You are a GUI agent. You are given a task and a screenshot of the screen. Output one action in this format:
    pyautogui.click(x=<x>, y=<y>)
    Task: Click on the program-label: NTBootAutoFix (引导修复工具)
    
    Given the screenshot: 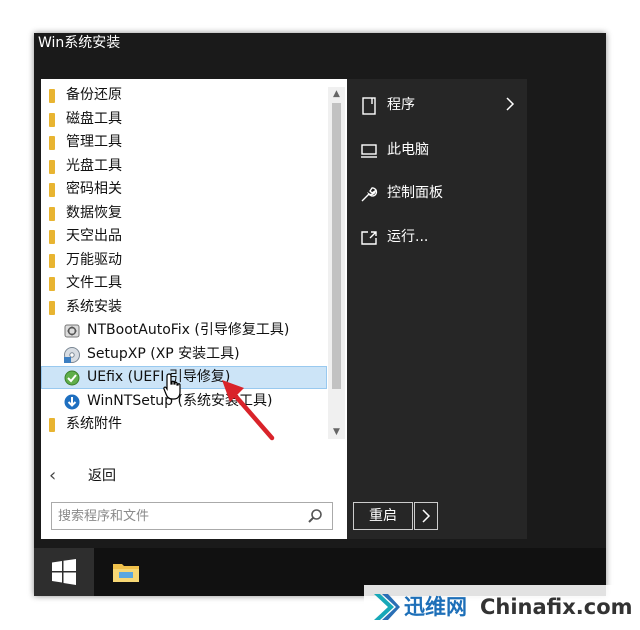 What is the action you would take?
    pyautogui.click(x=188, y=330)
    